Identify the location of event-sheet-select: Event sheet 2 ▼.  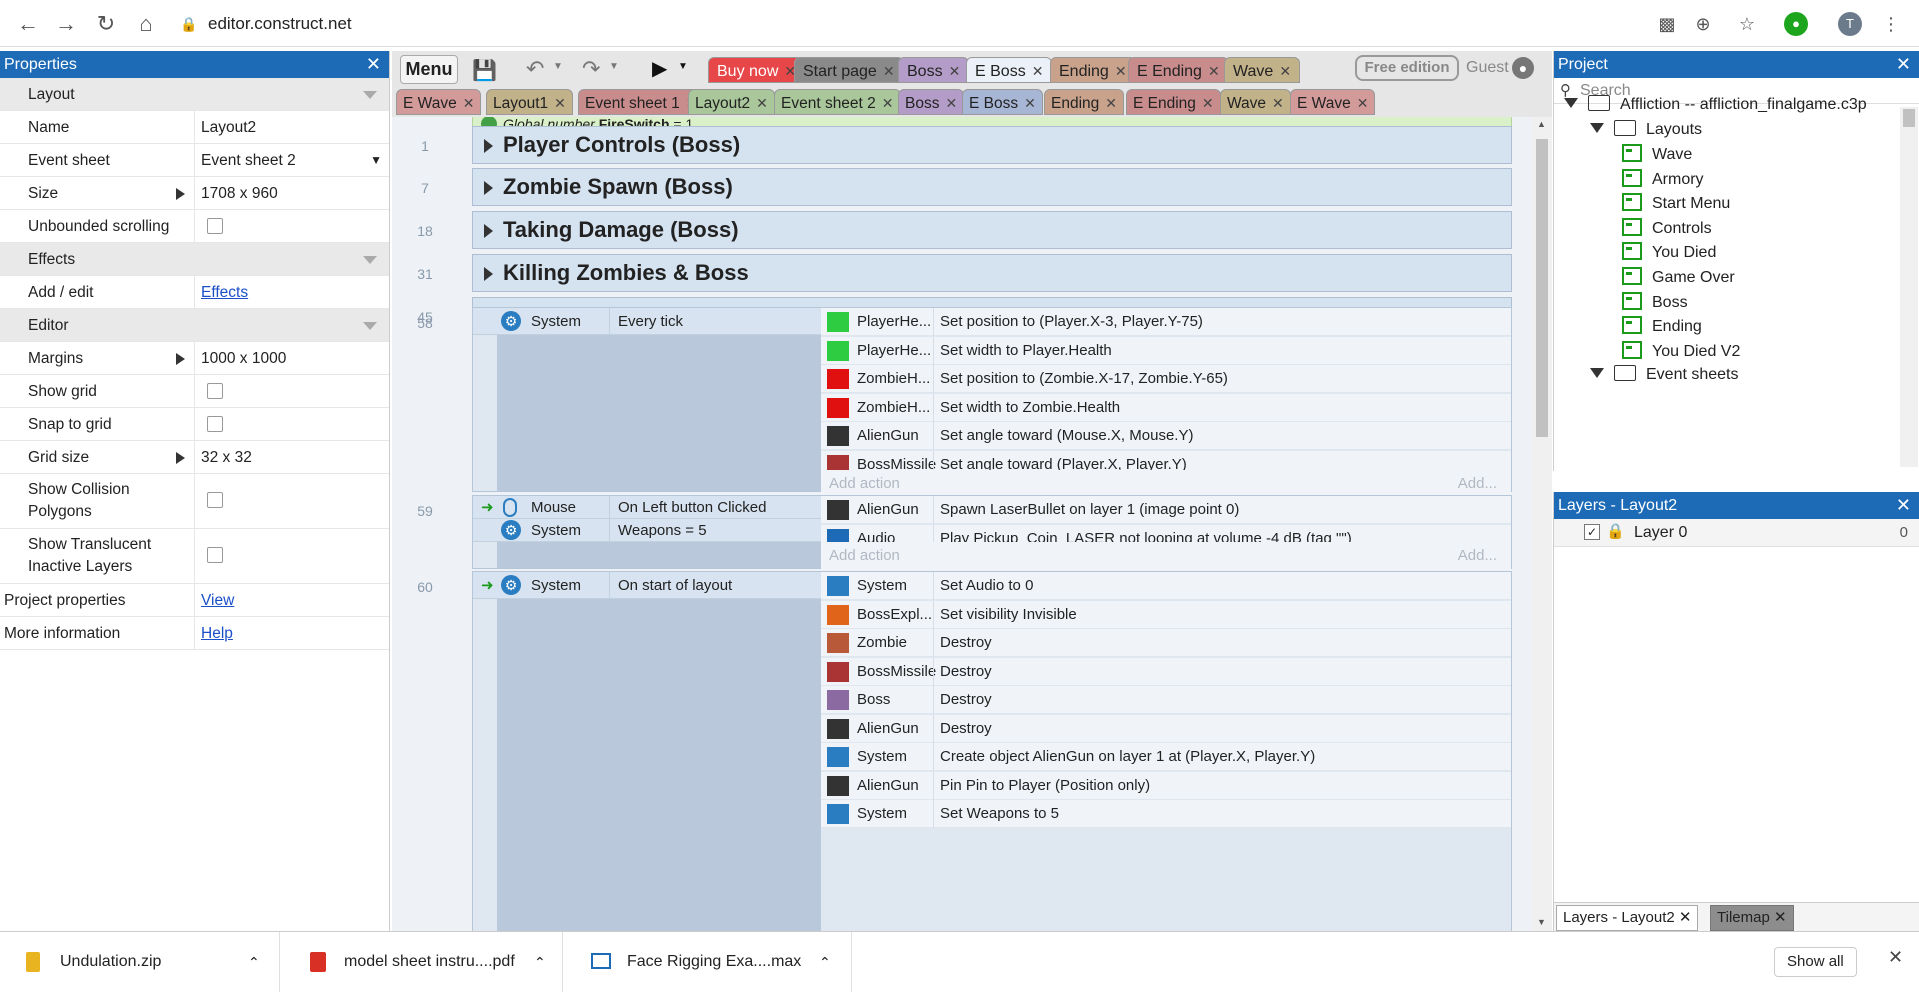
(292, 160).